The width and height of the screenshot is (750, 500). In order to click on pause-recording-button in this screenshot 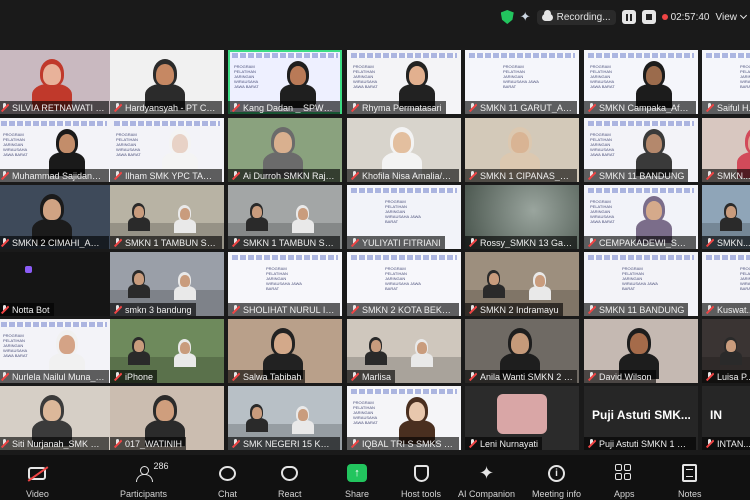, I will do `click(628, 17)`.